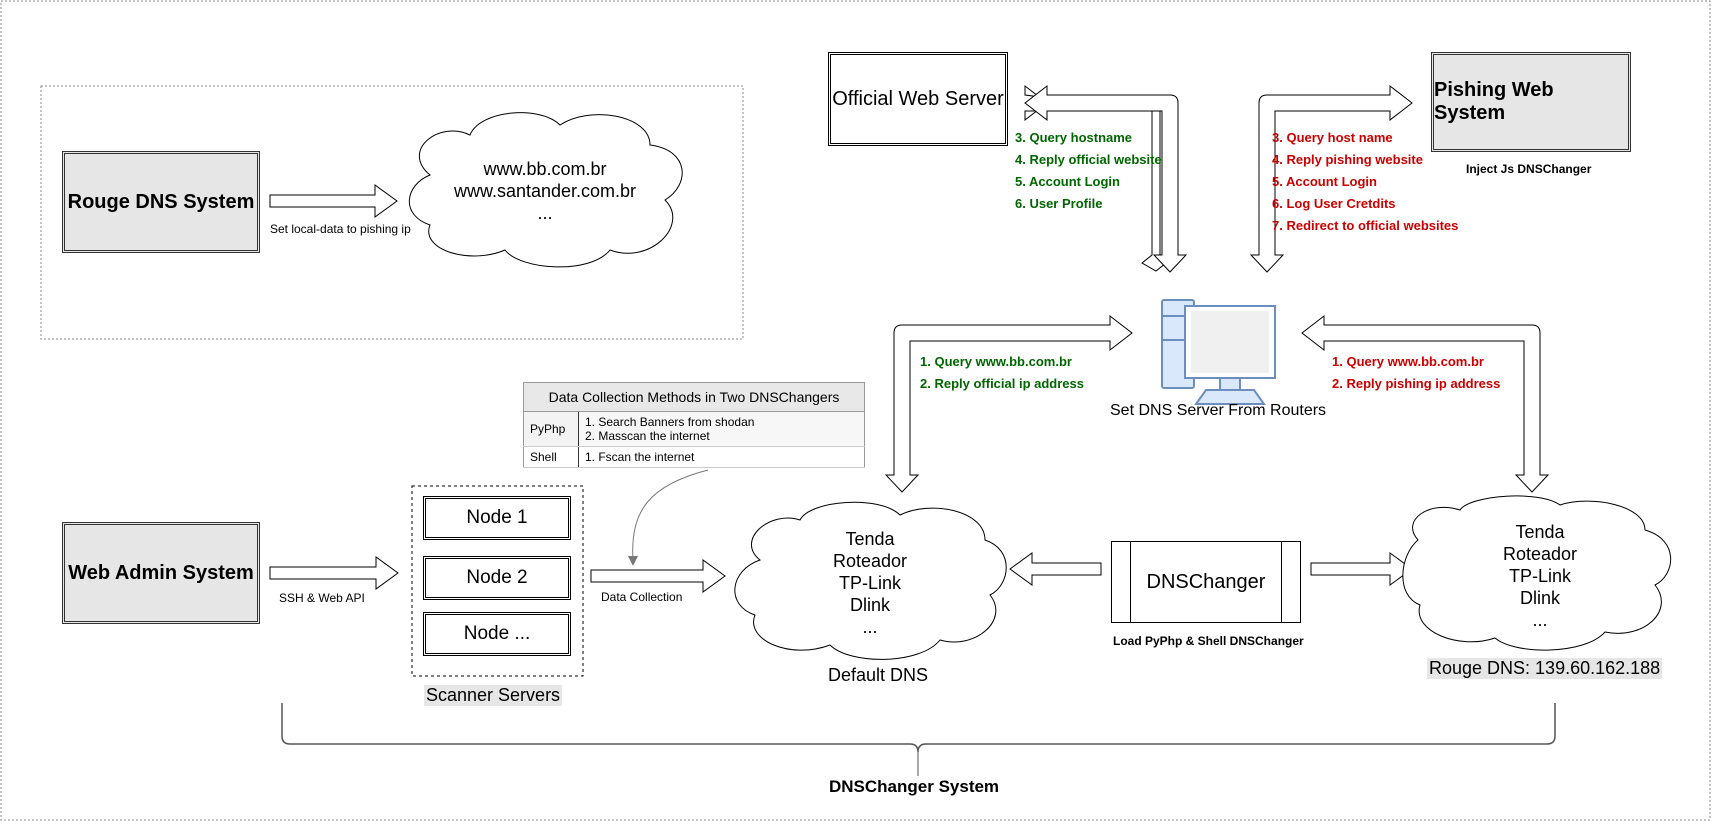 The width and height of the screenshot is (1712, 822). I want to click on official-web-server-label: Official Web Server, so click(918, 98).